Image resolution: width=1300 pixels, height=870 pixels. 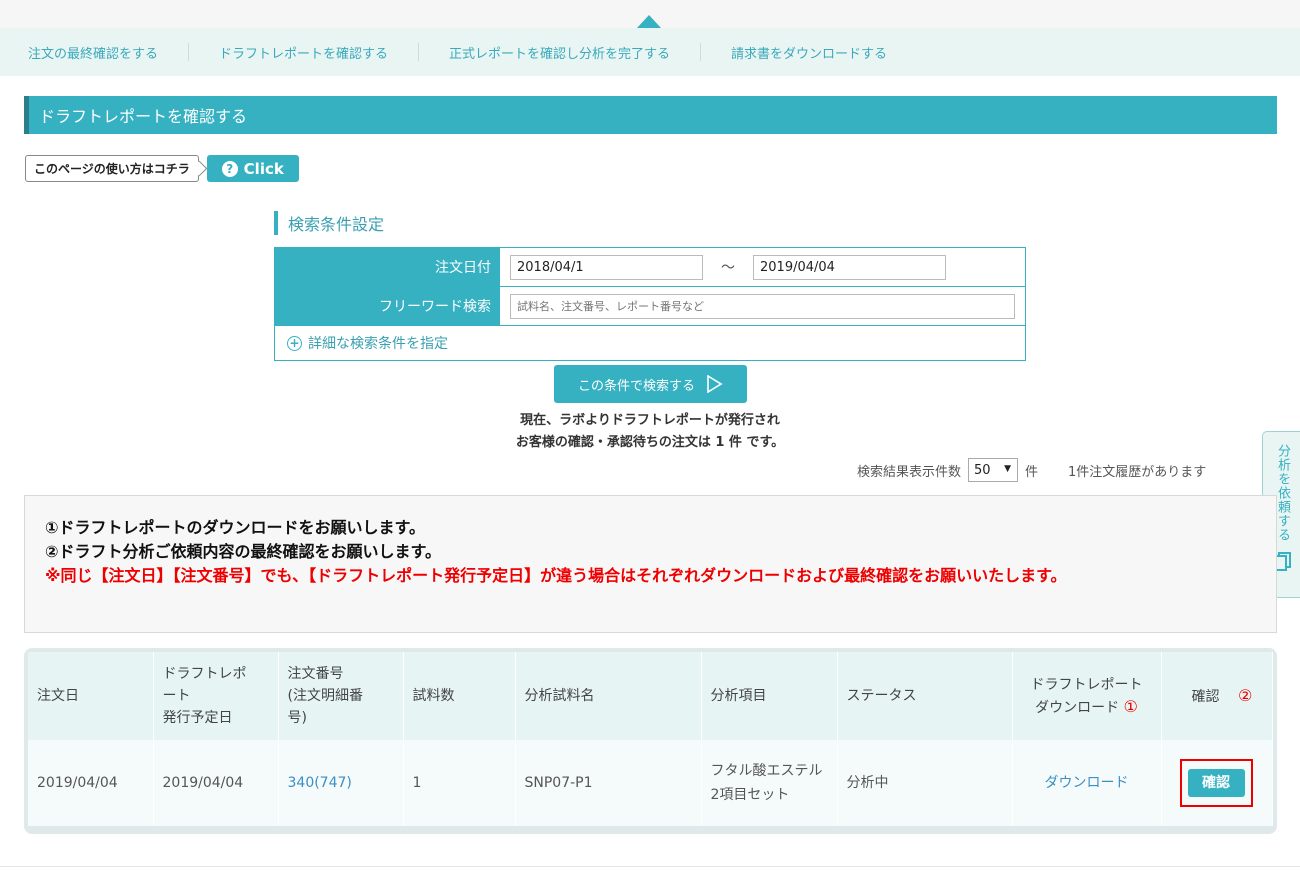 I want to click on header-order-date: 注文日, so click(x=91, y=696).